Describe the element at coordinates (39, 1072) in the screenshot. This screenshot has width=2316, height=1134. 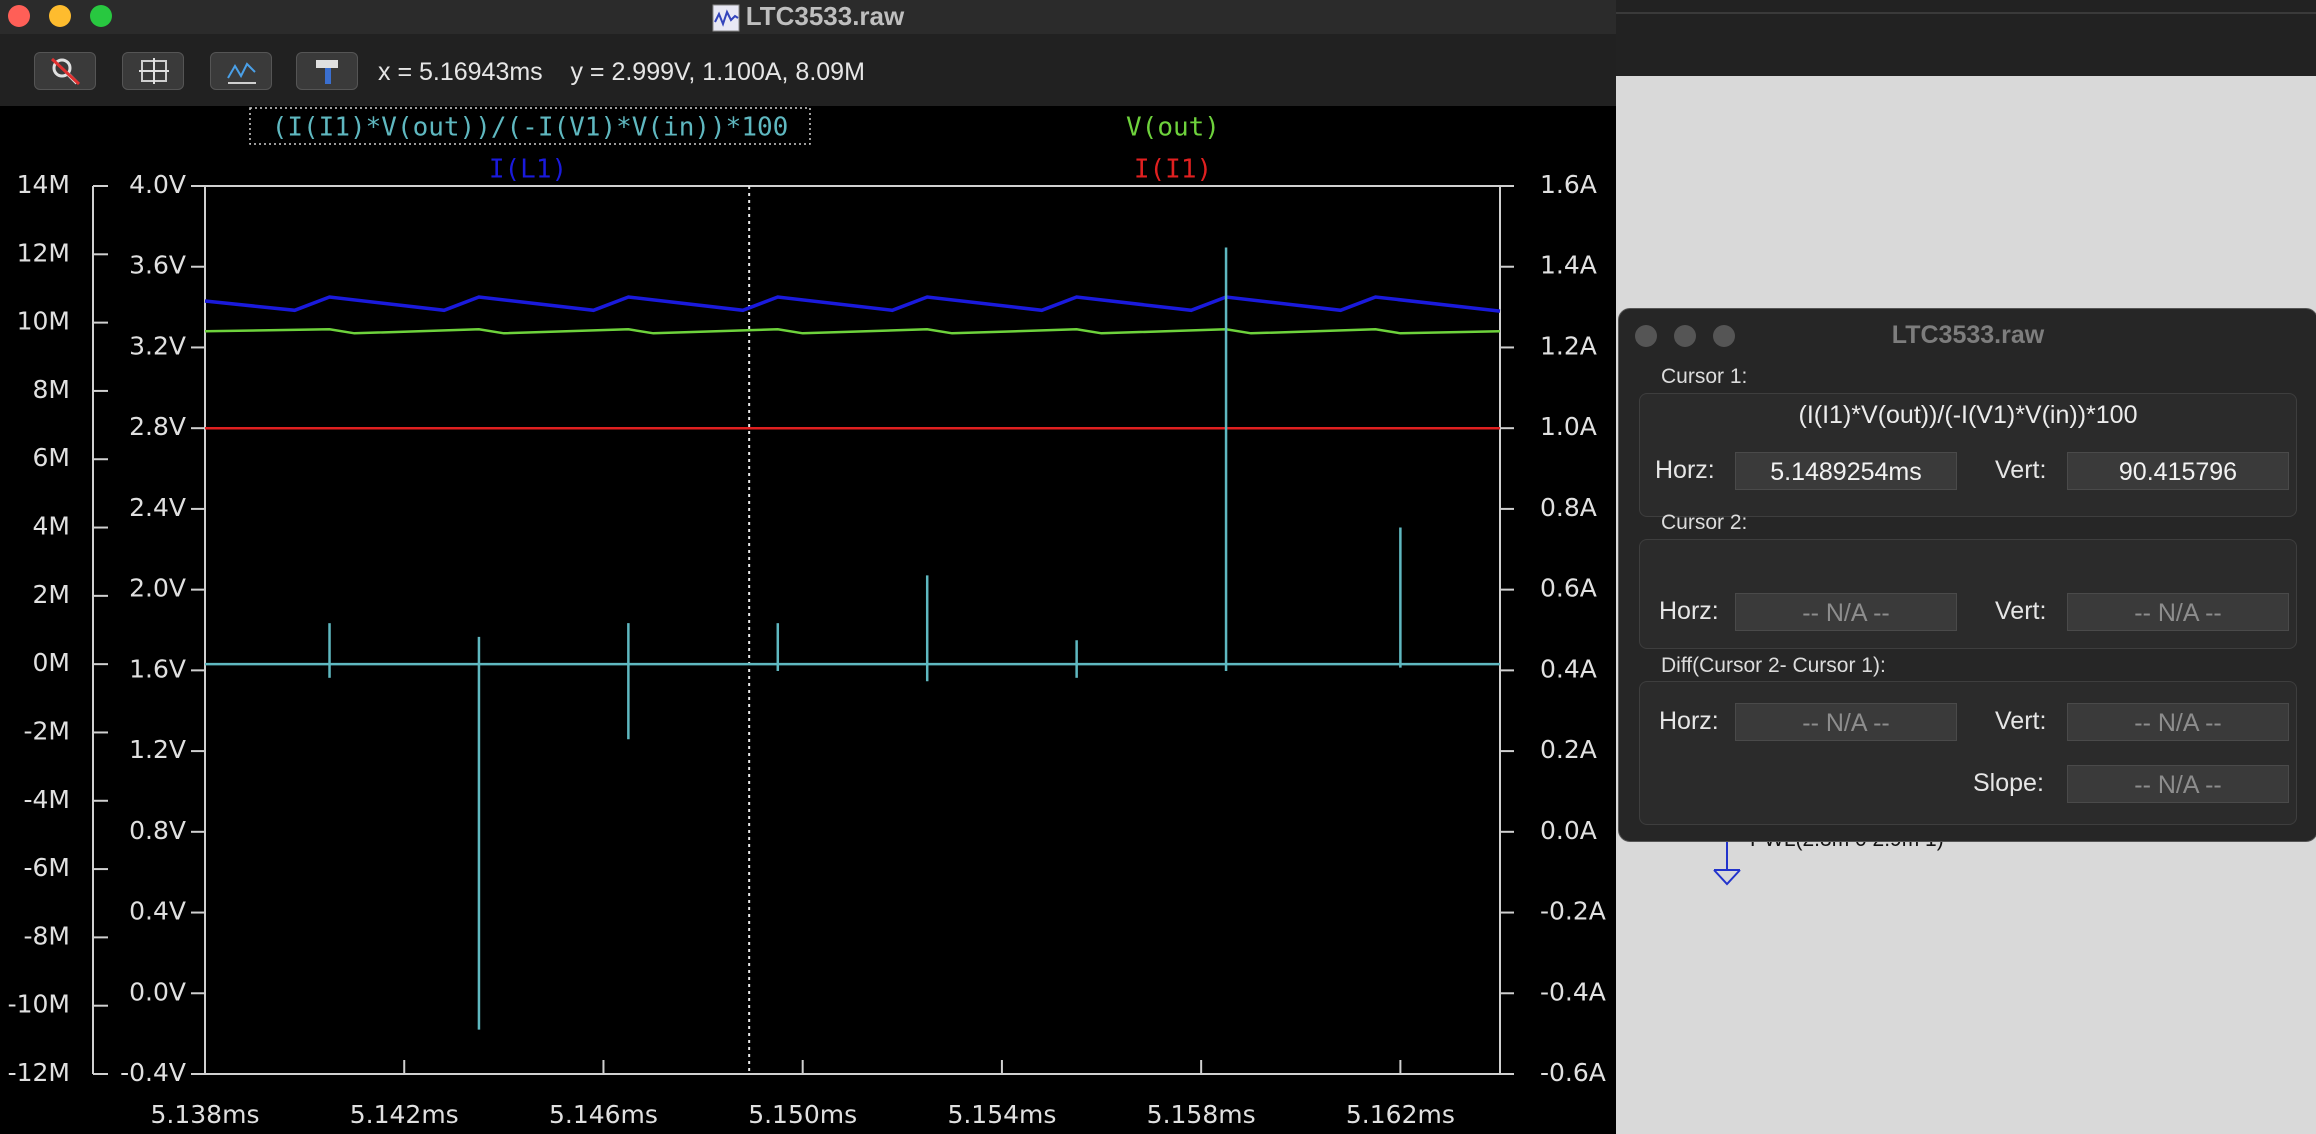
I see `left-outer-tick-label: -12M` at that location.